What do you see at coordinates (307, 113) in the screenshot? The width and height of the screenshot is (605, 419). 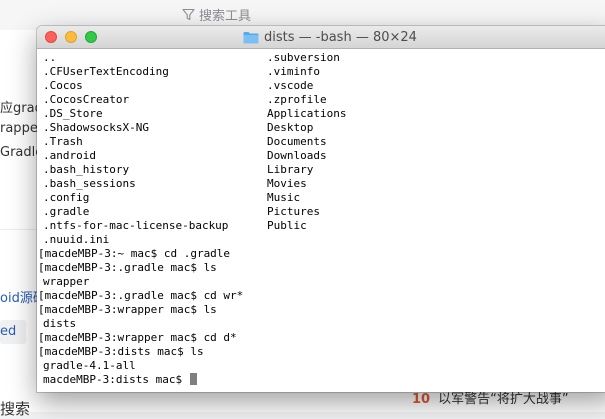 I see `ls-entry: Applications` at bounding box center [307, 113].